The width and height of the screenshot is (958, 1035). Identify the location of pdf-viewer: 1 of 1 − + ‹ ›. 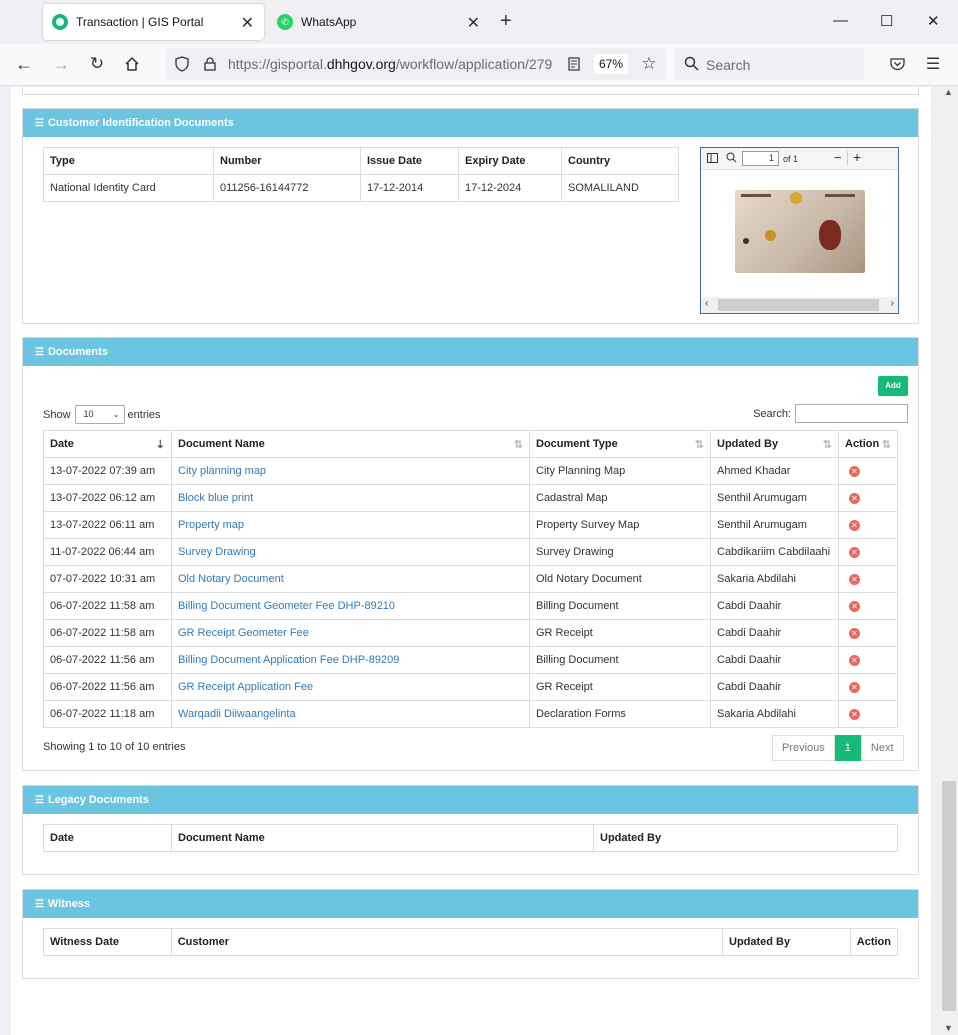
(799, 230).